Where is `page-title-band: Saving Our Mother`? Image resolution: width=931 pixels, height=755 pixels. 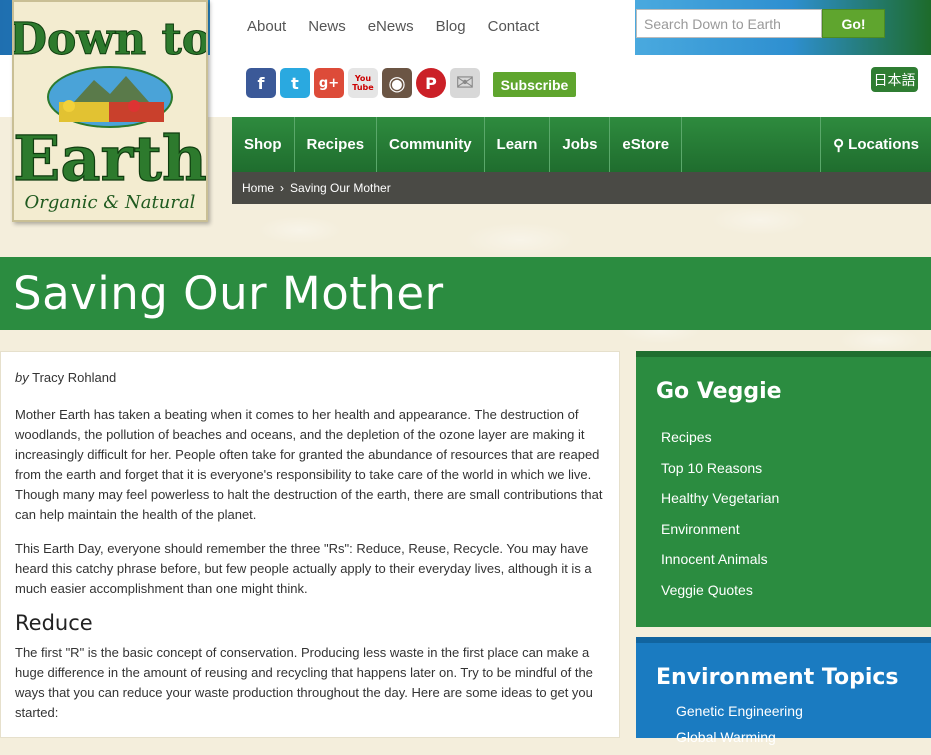
page-title-band: Saving Our Mother is located at coordinates (465, 293).